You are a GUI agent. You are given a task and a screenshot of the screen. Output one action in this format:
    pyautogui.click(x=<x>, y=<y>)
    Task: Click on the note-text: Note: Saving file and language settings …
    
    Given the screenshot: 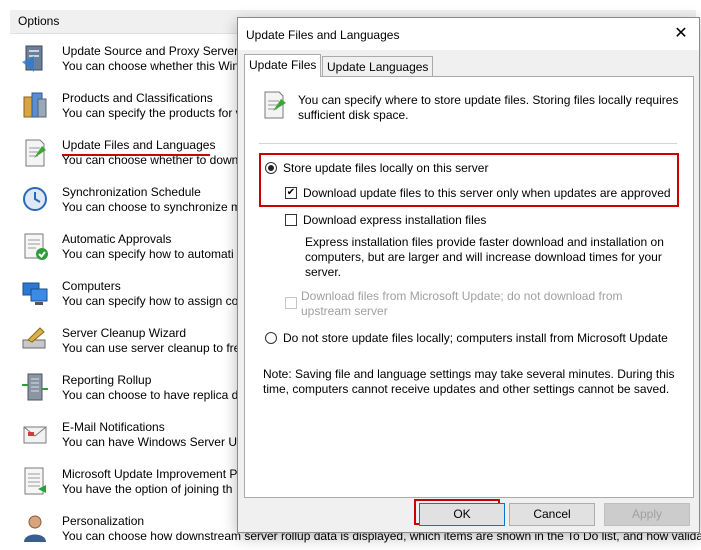 What is the action you would take?
    pyautogui.click(x=469, y=381)
    